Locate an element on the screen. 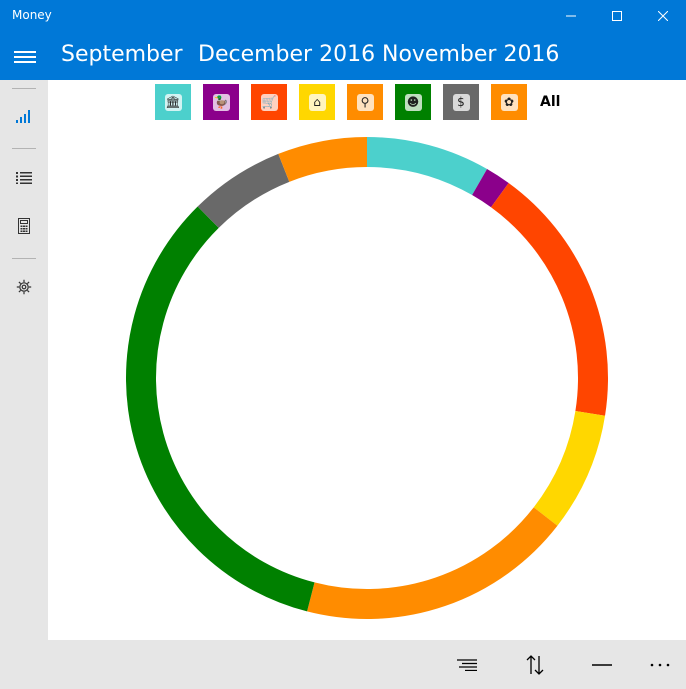  hamburger-icon is located at coordinates (25, 52).